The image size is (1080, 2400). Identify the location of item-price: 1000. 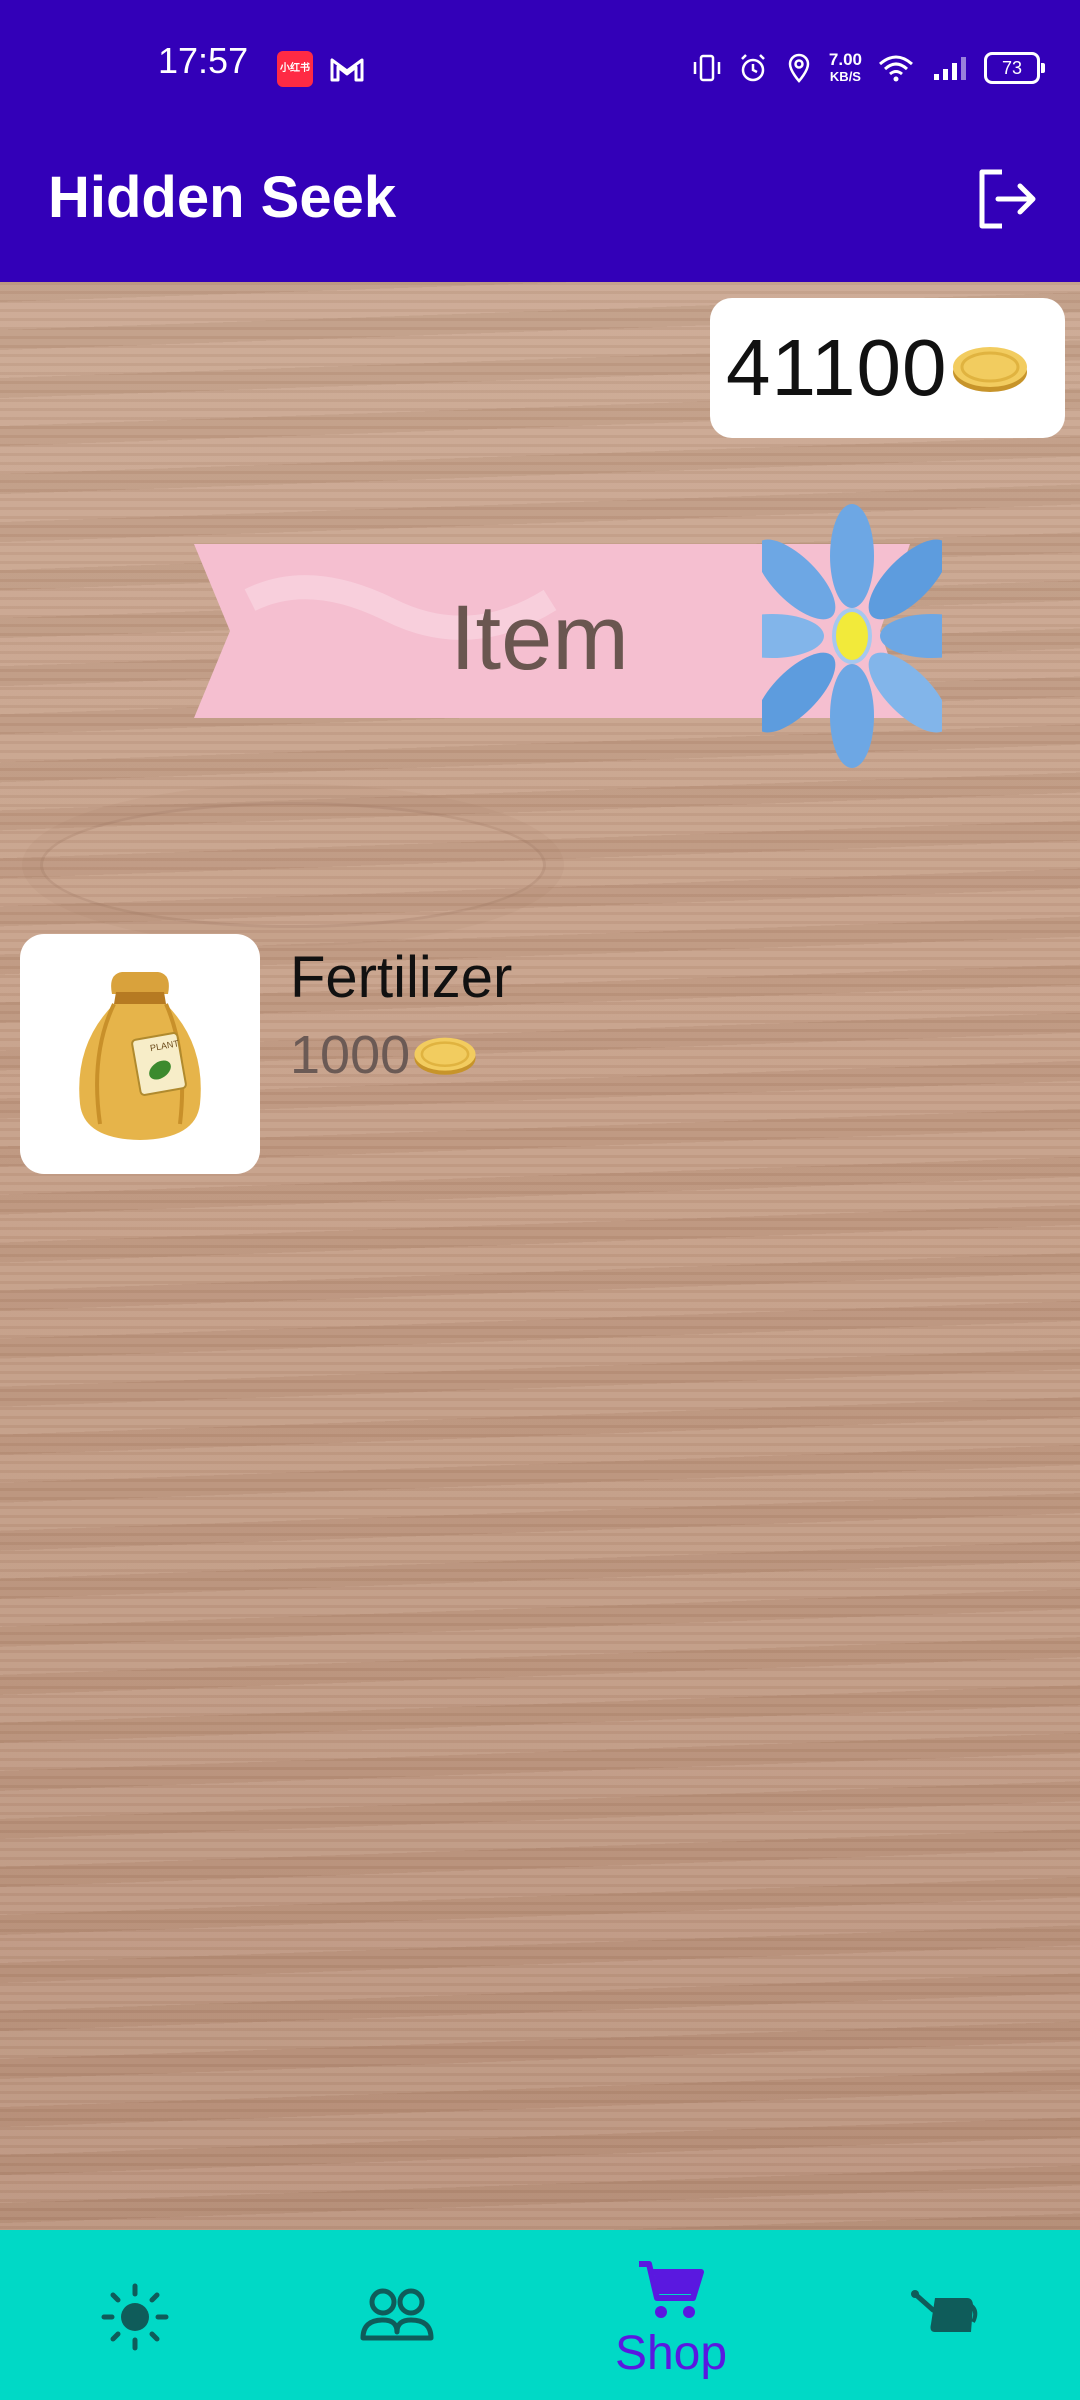
(350, 1055).